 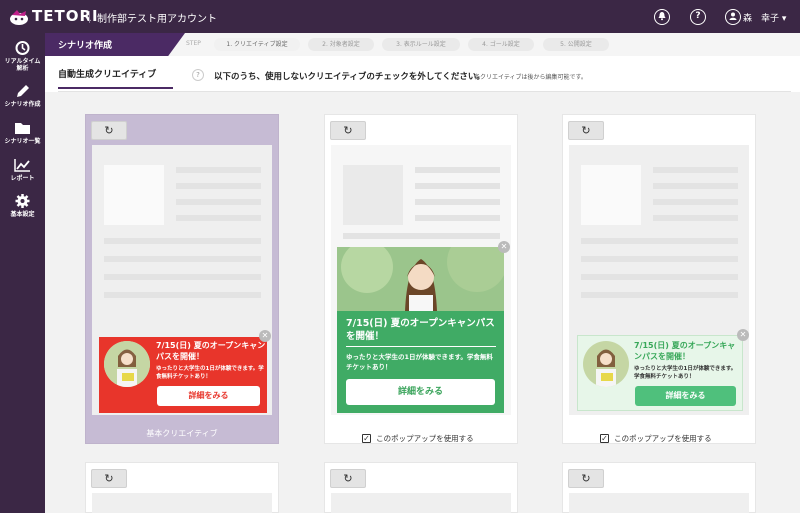 What do you see at coordinates (193, 43) in the screenshot?
I see `step-label: STEP` at bounding box center [193, 43].